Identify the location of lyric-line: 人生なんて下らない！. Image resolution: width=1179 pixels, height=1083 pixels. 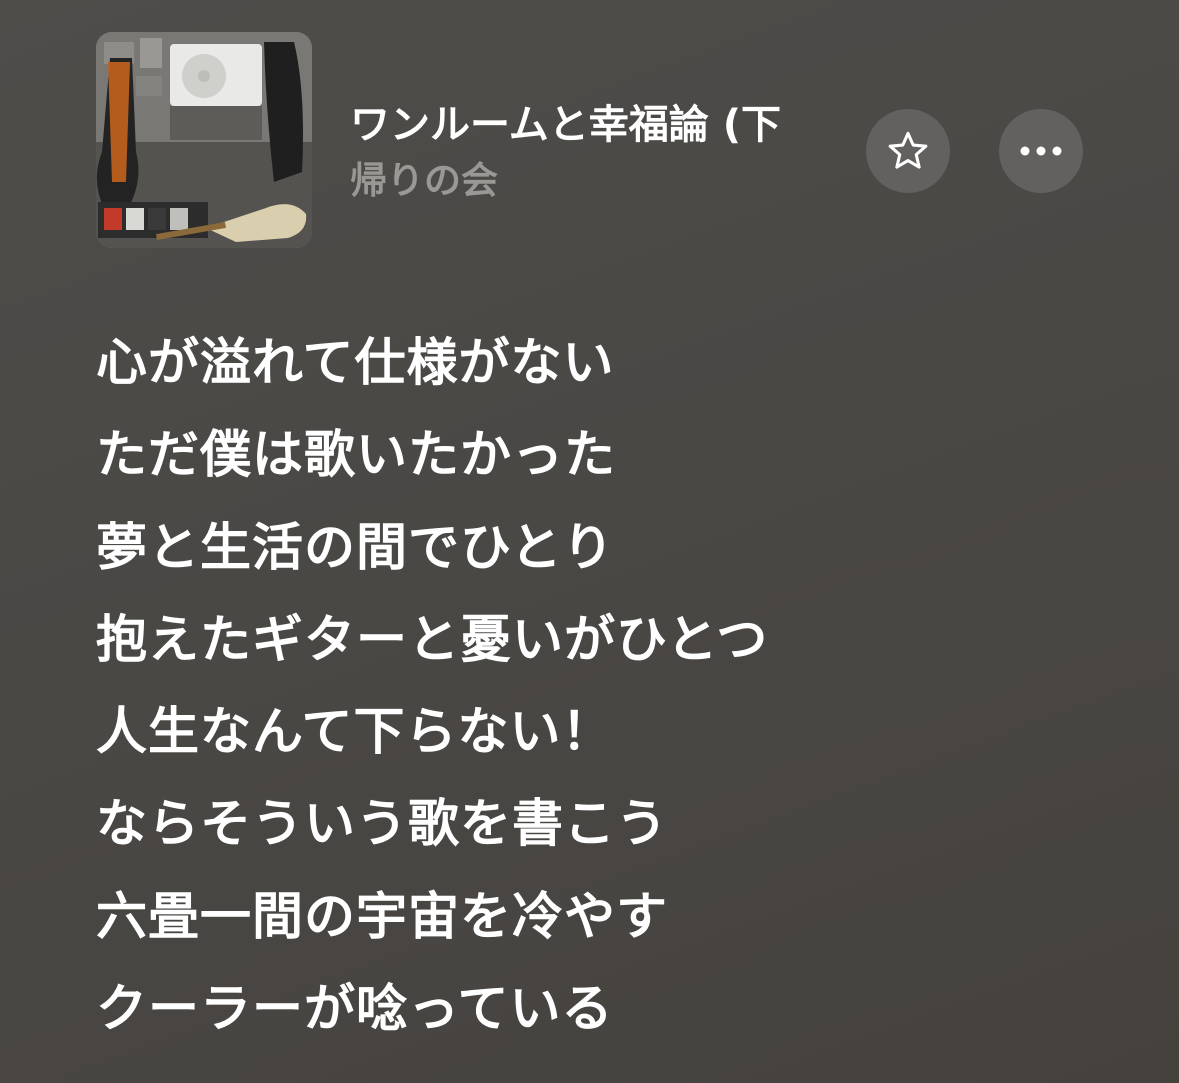
(596, 733).